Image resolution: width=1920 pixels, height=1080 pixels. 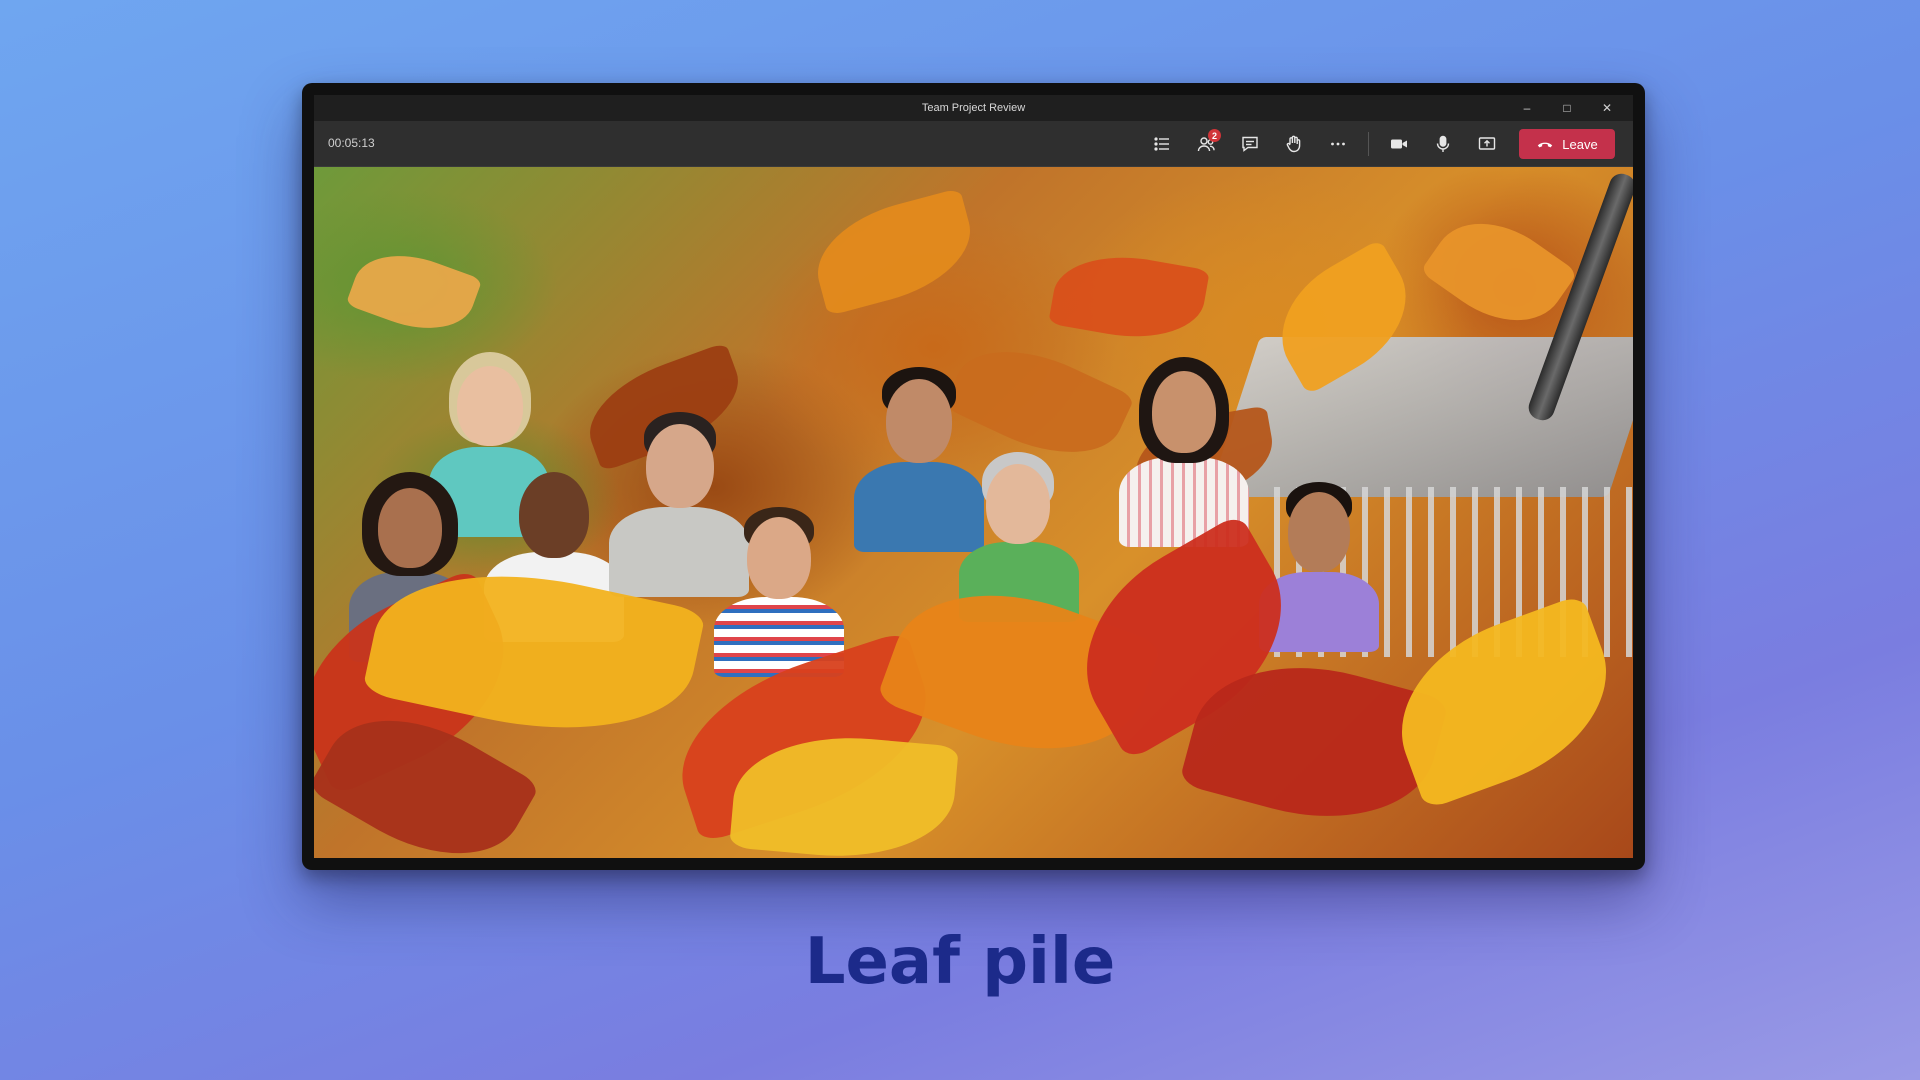 What do you see at coordinates (1379, 144) in the screenshot?
I see `meeting-controls: 2 Leave` at bounding box center [1379, 144].